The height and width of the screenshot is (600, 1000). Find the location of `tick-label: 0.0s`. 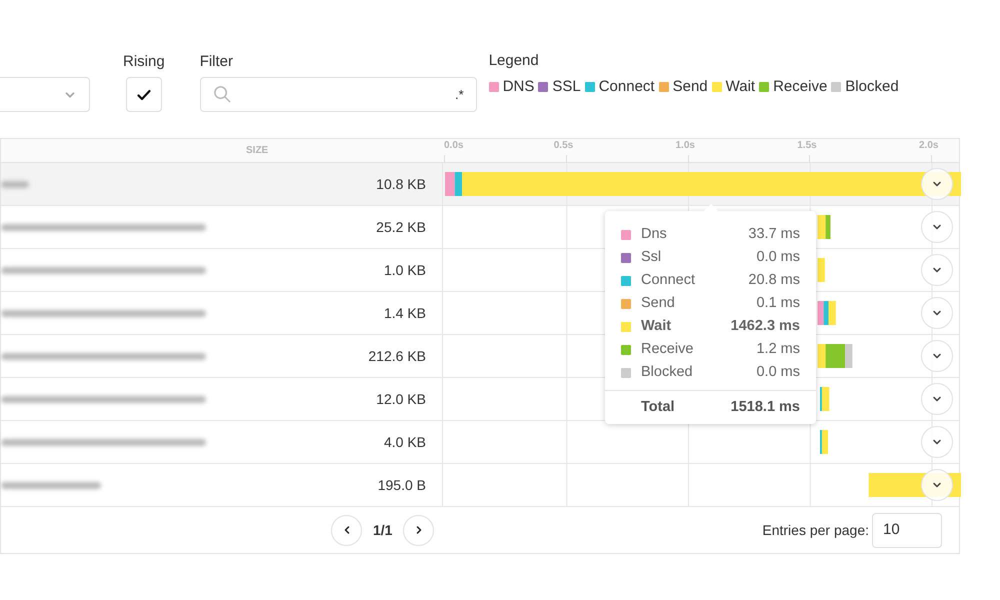

tick-label: 0.0s is located at coordinates (454, 146).